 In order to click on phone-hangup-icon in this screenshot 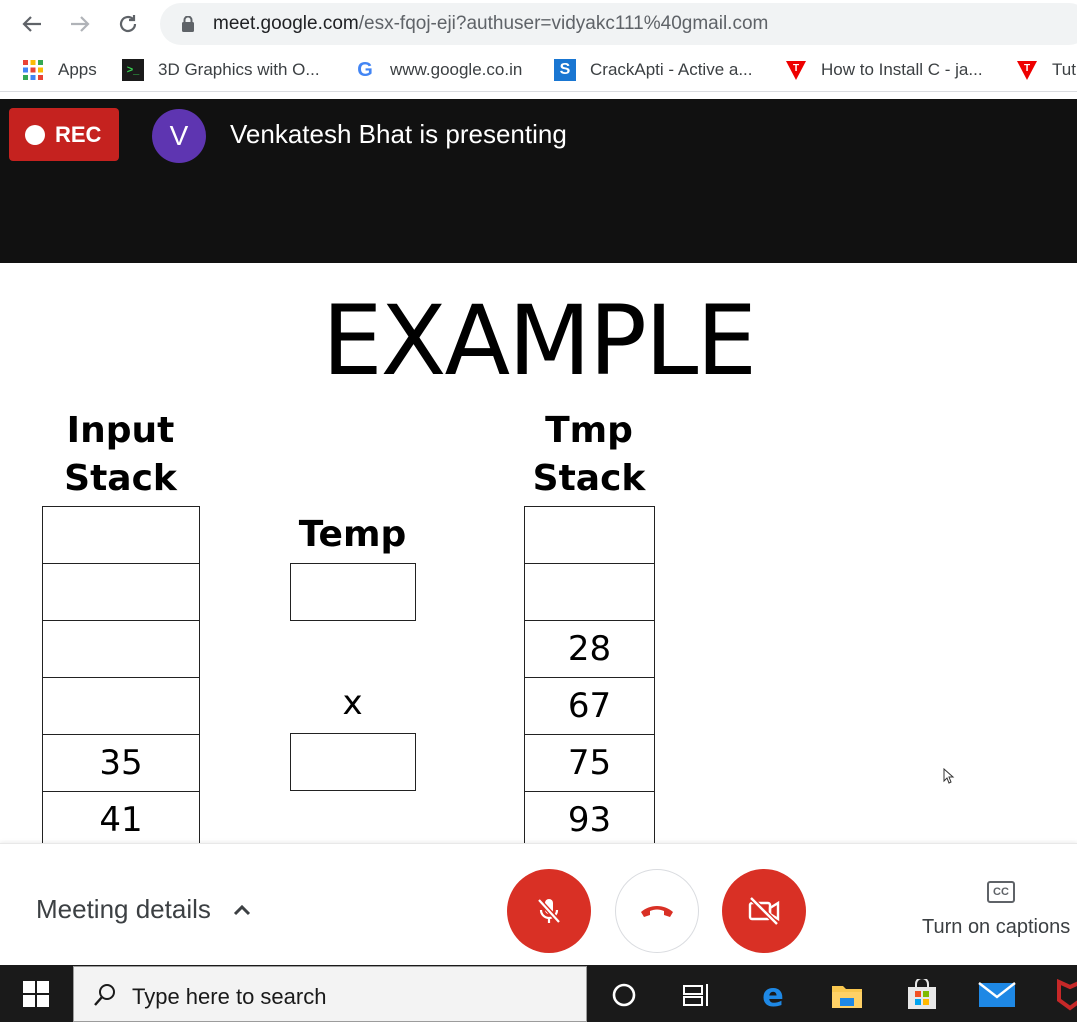, I will do `click(657, 911)`.